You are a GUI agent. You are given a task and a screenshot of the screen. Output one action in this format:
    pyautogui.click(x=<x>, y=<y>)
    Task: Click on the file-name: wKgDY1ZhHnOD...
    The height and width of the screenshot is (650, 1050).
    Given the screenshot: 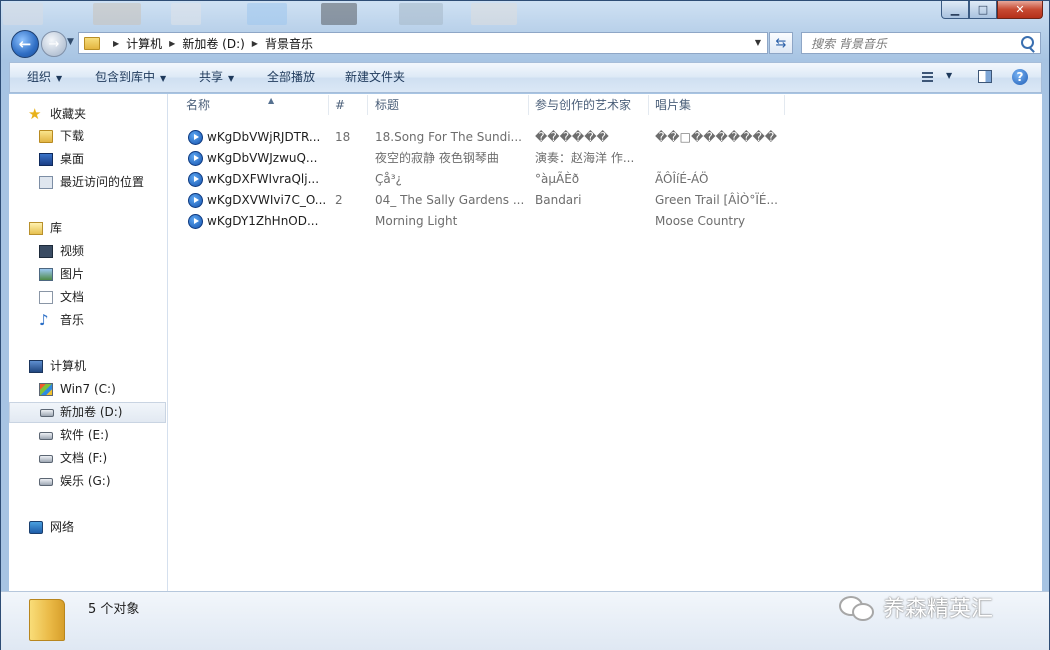 What is the action you would take?
    pyautogui.click(x=263, y=221)
    